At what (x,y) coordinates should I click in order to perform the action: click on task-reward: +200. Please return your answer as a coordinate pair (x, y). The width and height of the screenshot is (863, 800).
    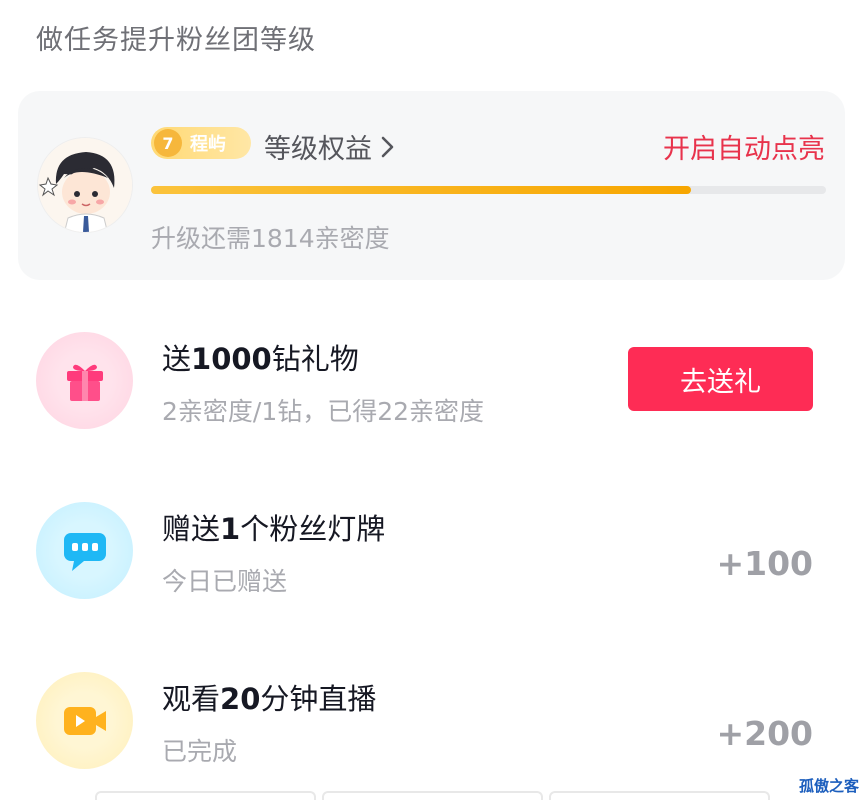
    Looking at the image, I should click on (764, 733).